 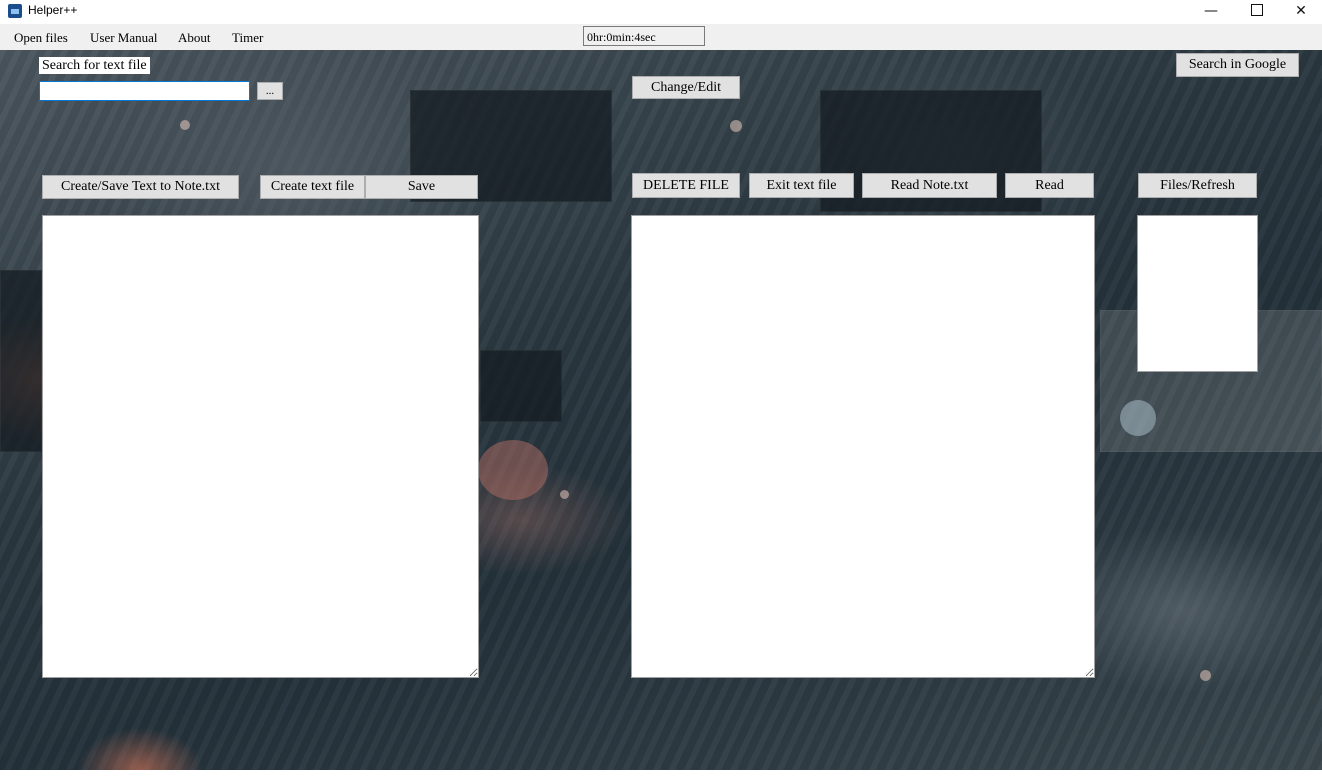 I want to click on maximize-icon, so click(x=1257, y=10).